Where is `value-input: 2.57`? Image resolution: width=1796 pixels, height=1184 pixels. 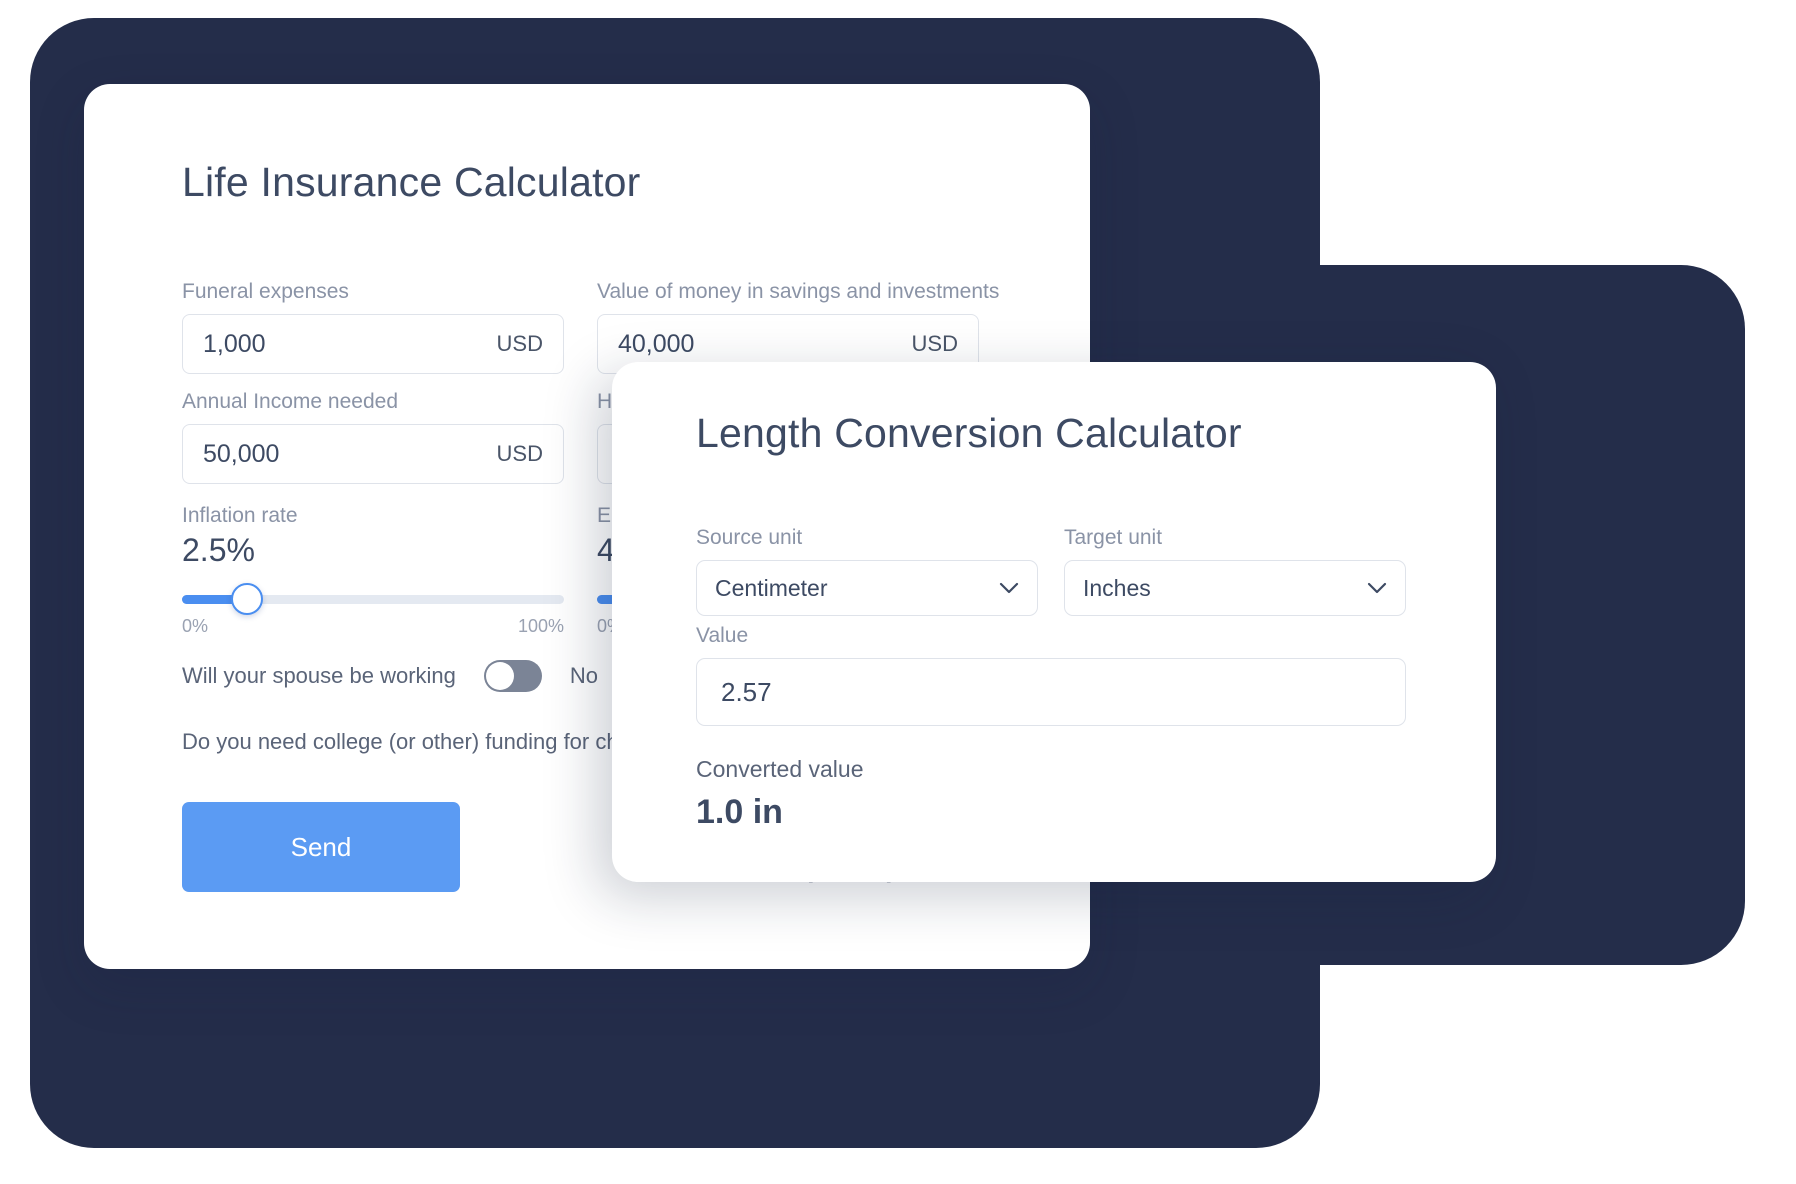
value-input: 2.57 is located at coordinates (1051, 692).